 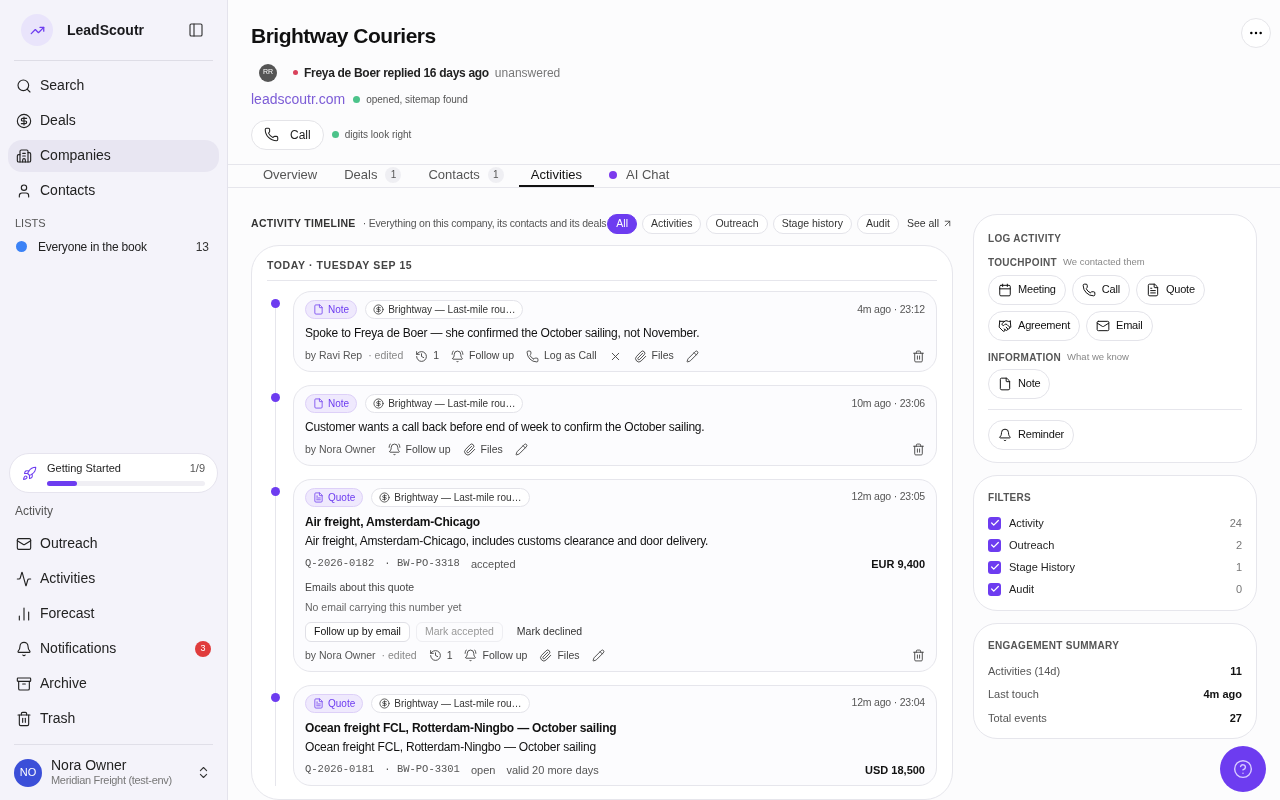 I want to click on nav-item: Search, so click(x=113, y=85).